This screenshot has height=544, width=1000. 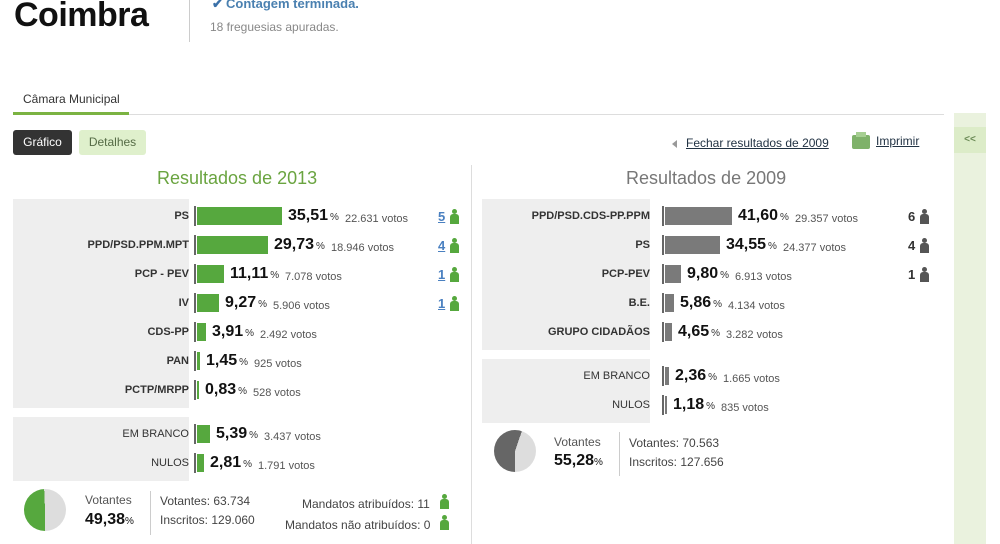 What do you see at coordinates (112, 142) in the screenshot?
I see `detalhes-button: Detalhes` at bounding box center [112, 142].